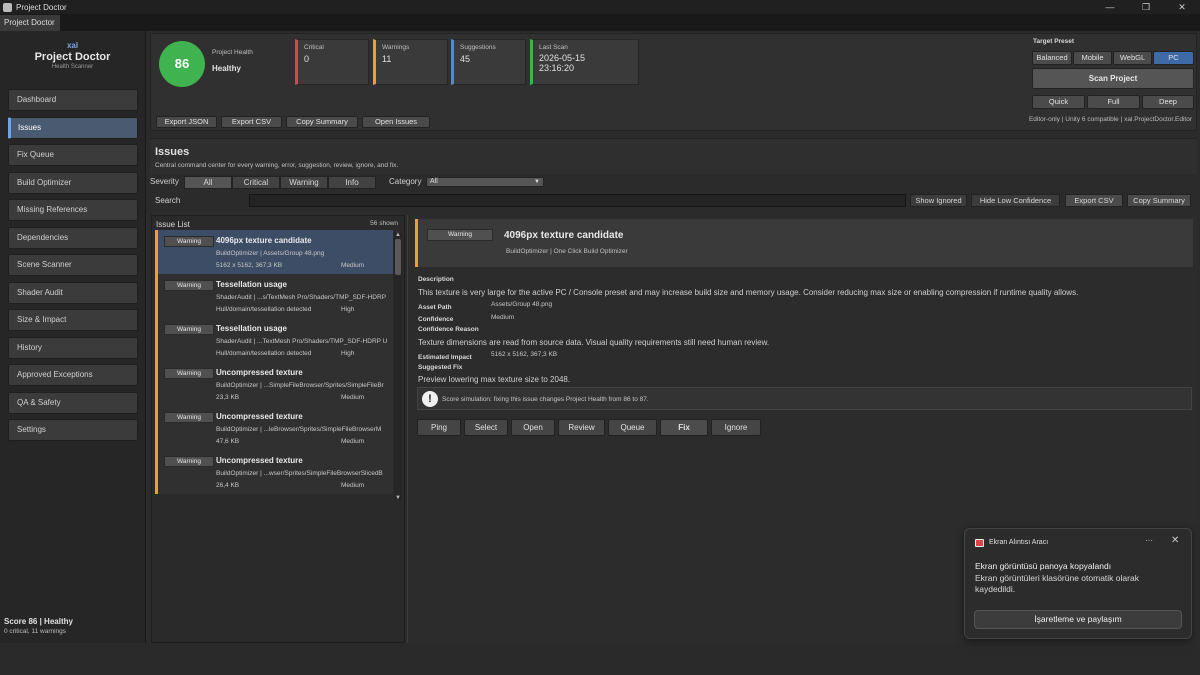 This screenshot has width=1200, height=675. What do you see at coordinates (1015, 200) in the screenshot?
I see `hide-low-confidence-button: Hide Low Confidence` at bounding box center [1015, 200].